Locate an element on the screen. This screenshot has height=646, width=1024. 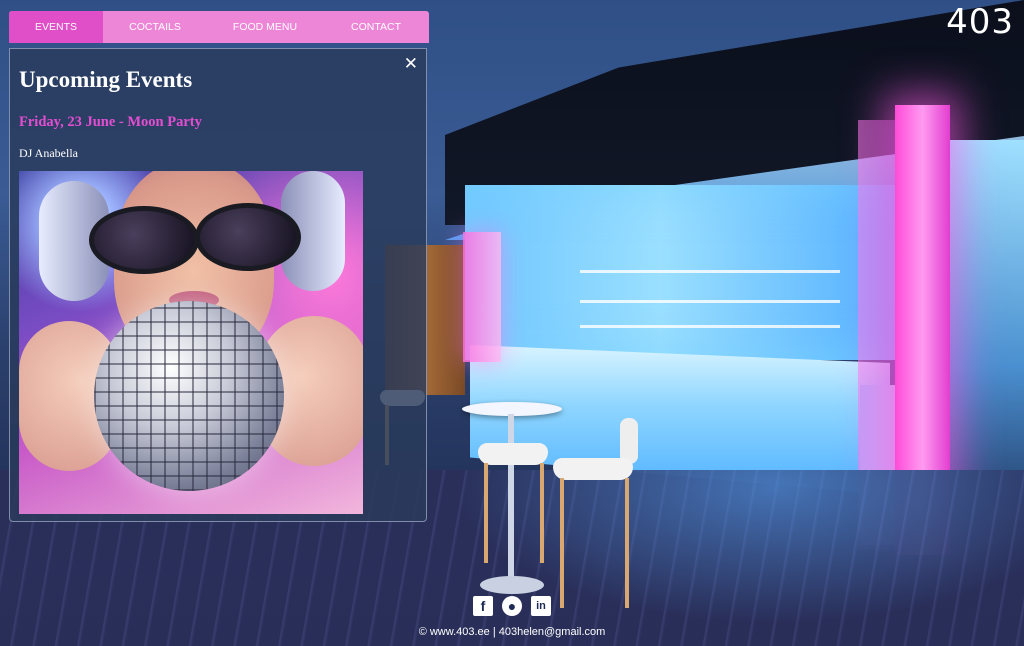
event-performer: DJ Anabella is located at coordinates (48, 153).